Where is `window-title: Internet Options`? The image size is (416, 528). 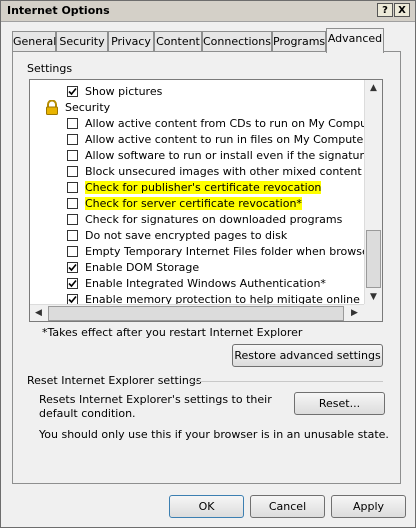
window-title: Internet Options is located at coordinates (58, 10).